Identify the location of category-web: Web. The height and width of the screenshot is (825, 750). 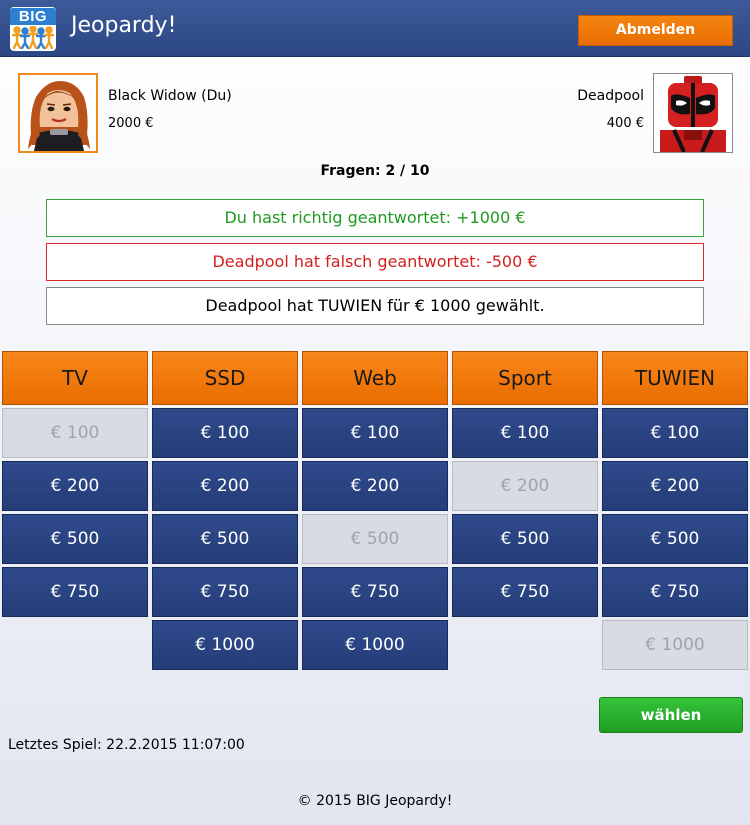
(375, 378).